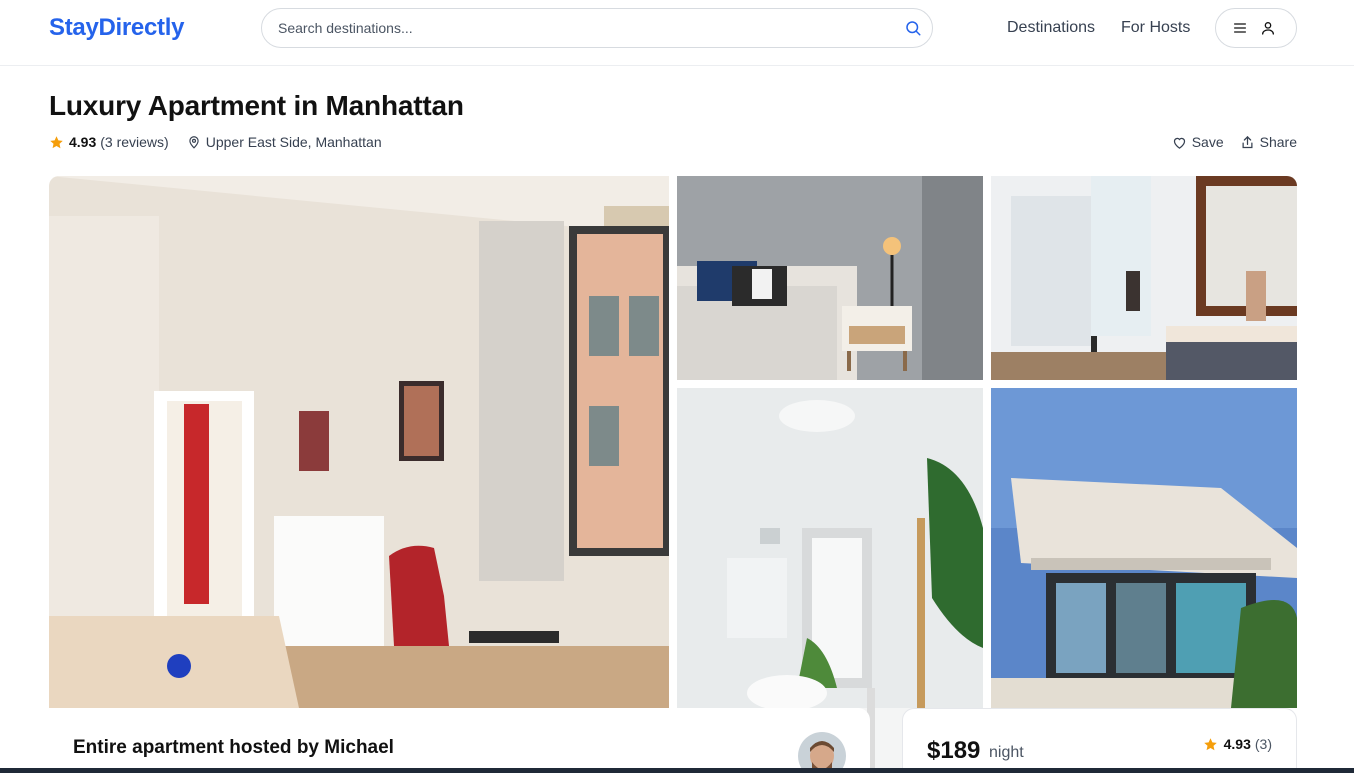 This screenshot has height=773, width=1354. What do you see at coordinates (1144, 548) in the screenshot?
I see `photo-modern-house` at bounding box center [1144, 548].